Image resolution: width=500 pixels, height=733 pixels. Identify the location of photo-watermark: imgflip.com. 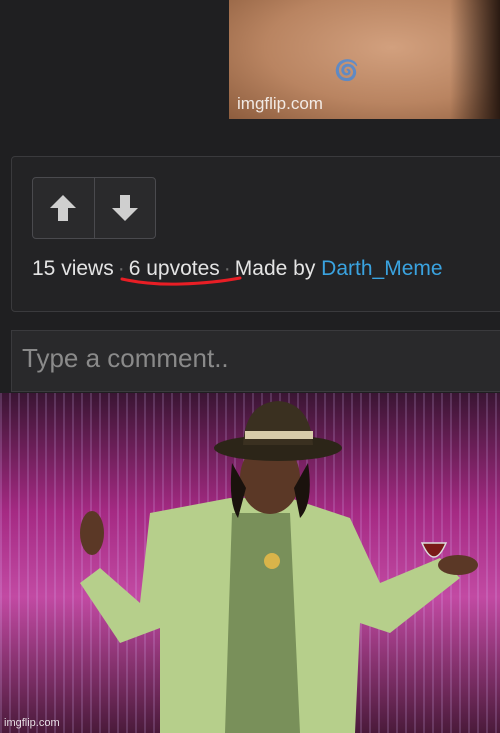
(32, 723).